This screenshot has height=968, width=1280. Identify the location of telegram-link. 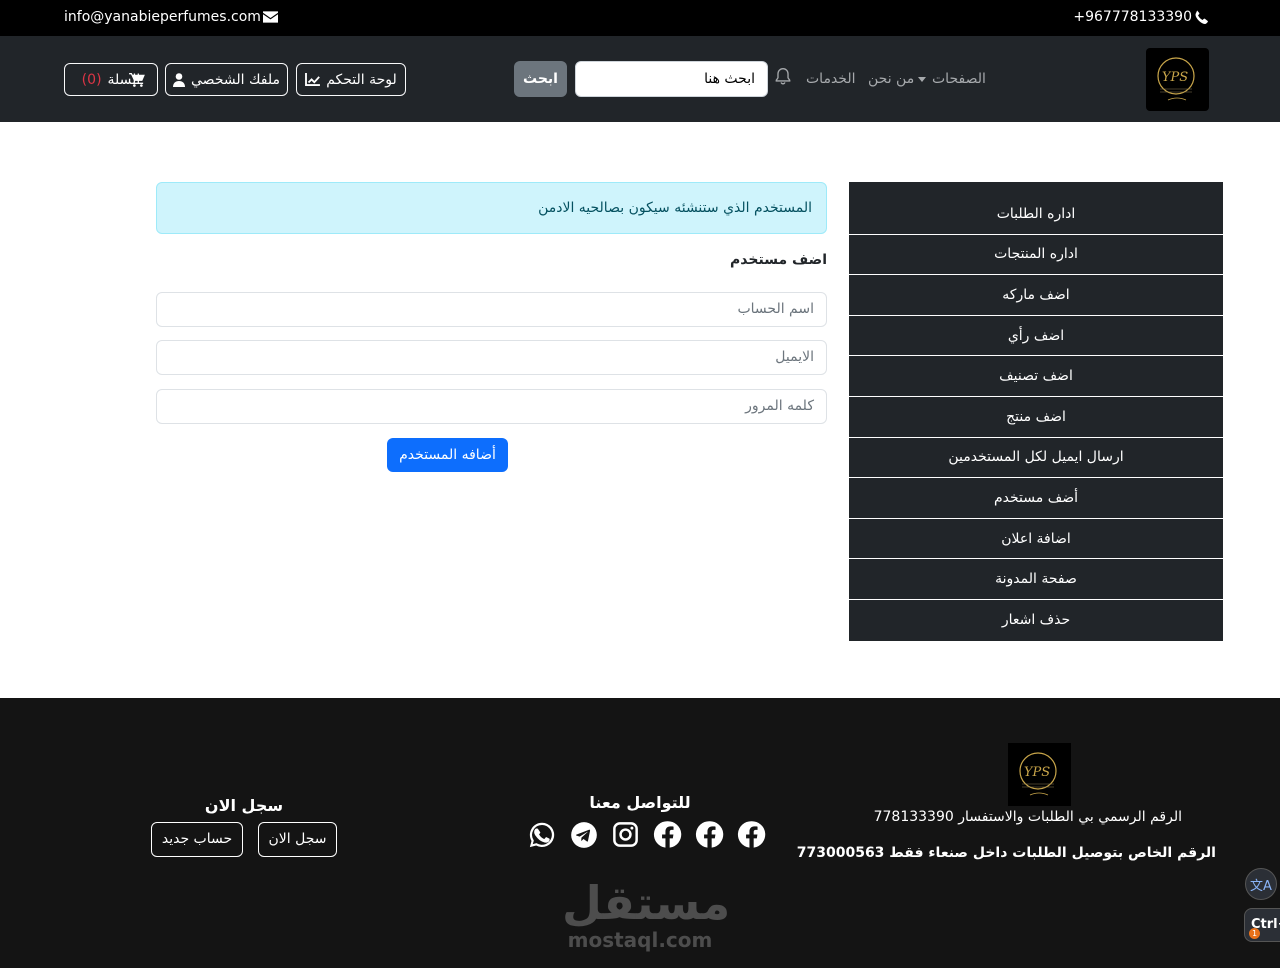
(583, 834).